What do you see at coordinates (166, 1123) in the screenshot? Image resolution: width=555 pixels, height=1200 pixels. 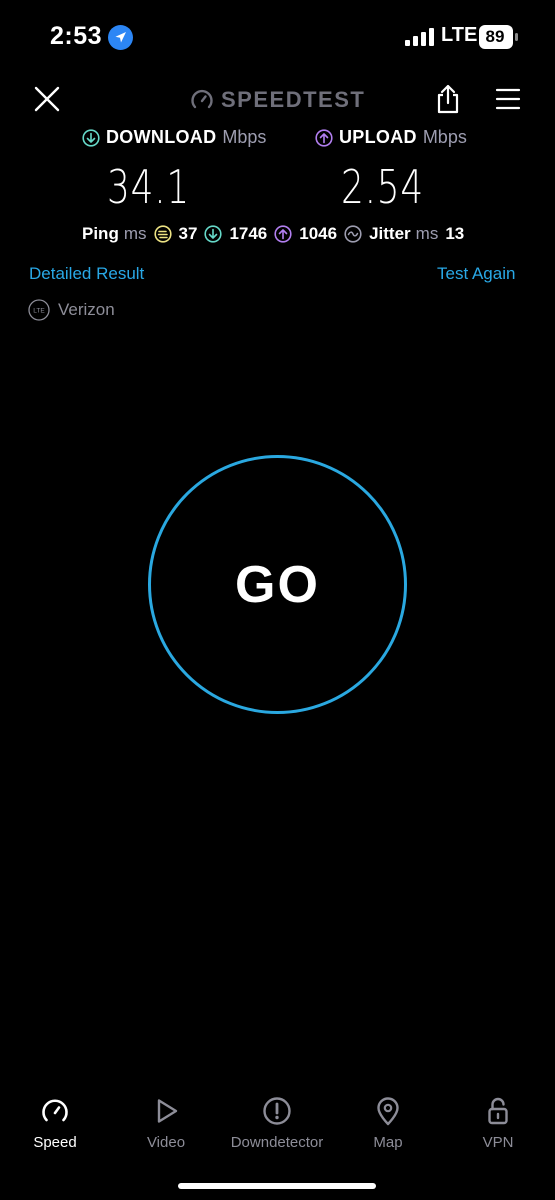 I see `tab-video: Video` at bounding box center [166, 1123].